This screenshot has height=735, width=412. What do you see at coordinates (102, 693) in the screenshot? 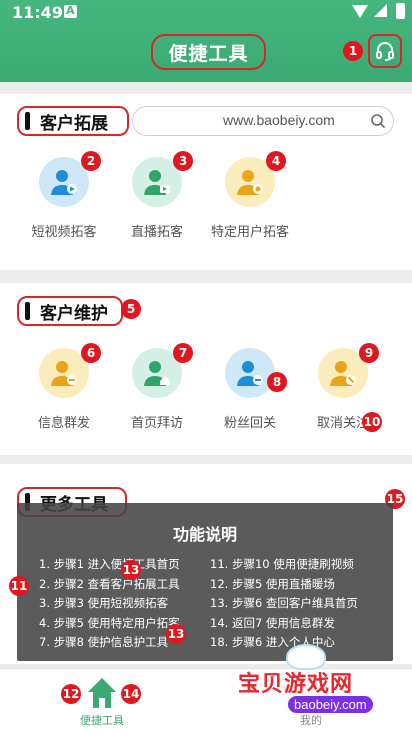
I see `home-icon` at bounding box center [102, 693].